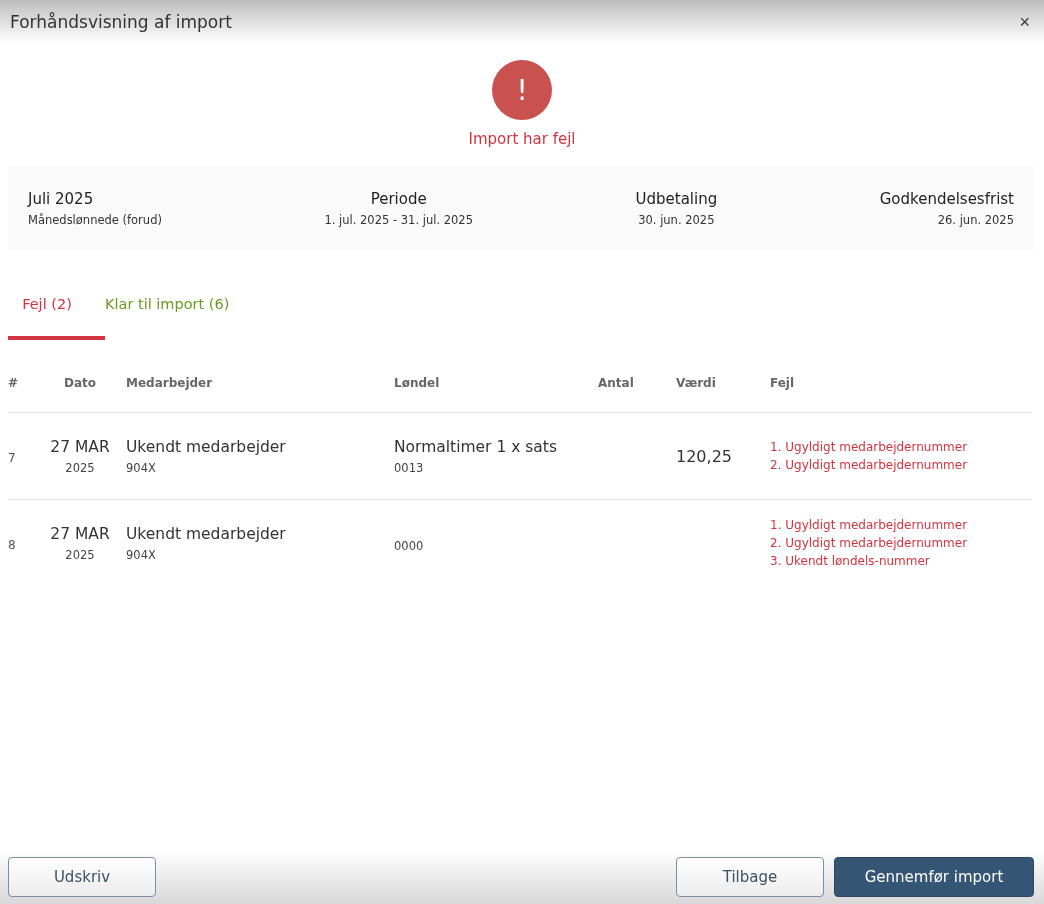 The image size is (1044, 904). What do you see at coordinates (417, 383) in the screenshot?
I see `column-header: Løndel` at bounding box center [417, 383].